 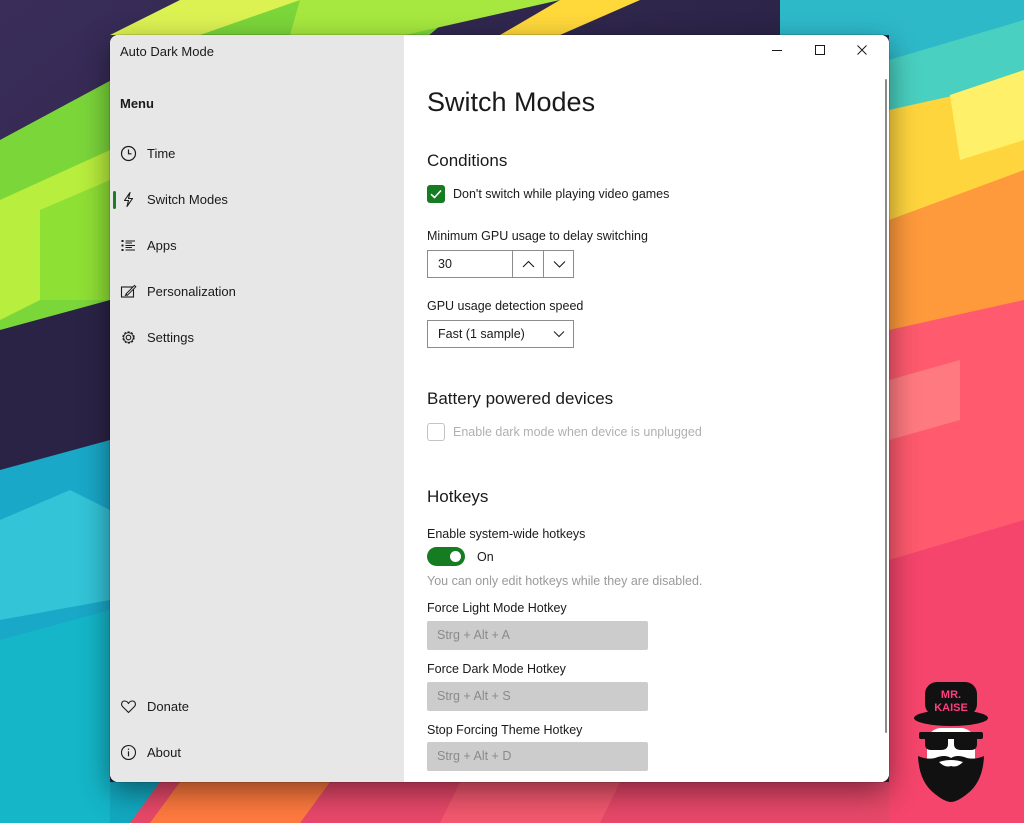 What do you see at coordinates (257, 246) in the screenshot?
I see `sidebar-item-apps: Apps` at bounding box center [257, 246].